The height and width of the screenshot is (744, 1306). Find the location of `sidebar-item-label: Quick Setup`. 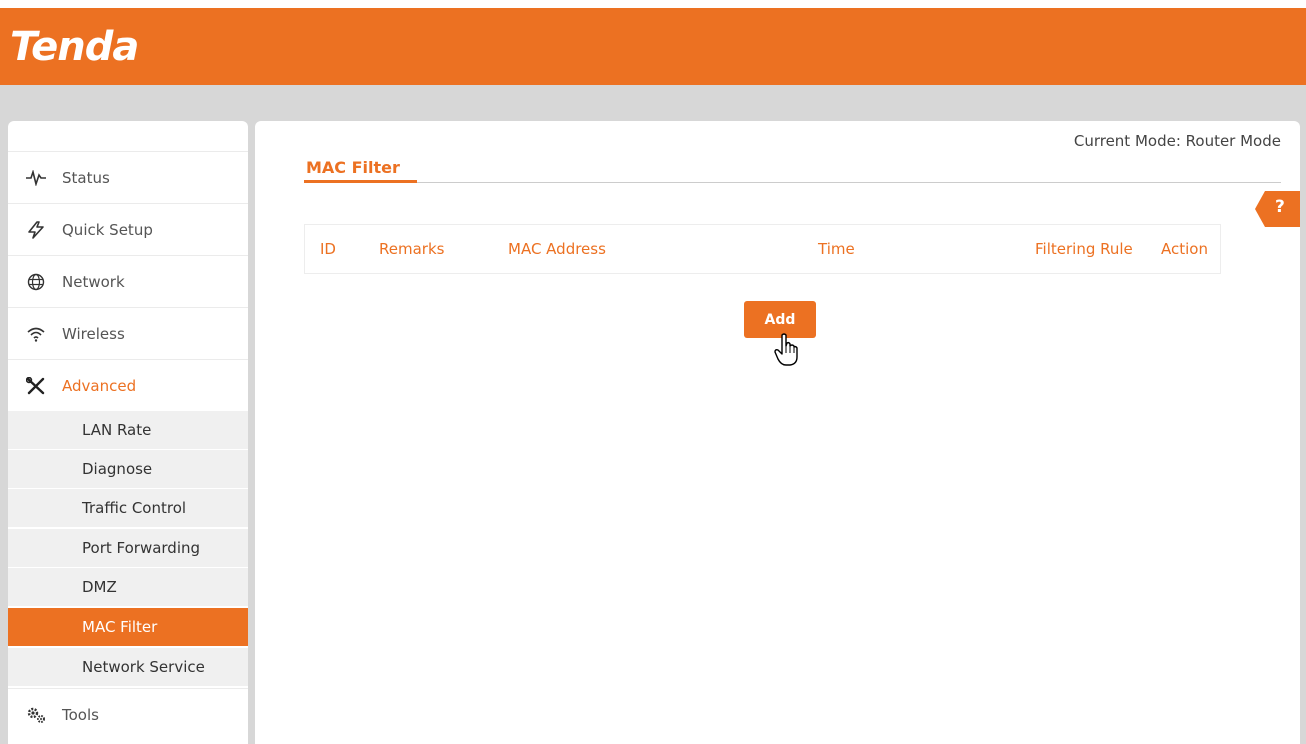

sidebar-item-label: Quick Setup is located at coordinates (107, 229).